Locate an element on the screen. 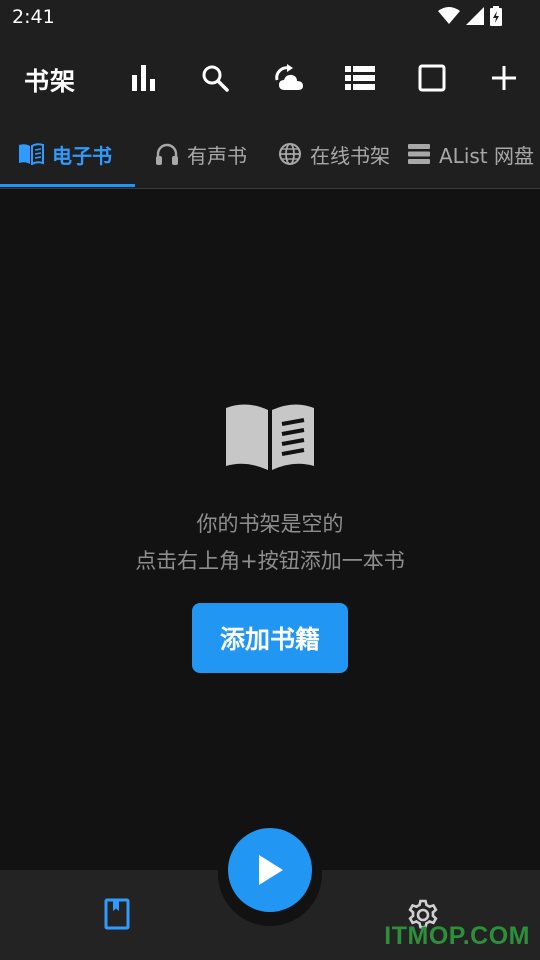 This screenshot has width=540, height=960. add-icon is located at coordinates (504, 78).